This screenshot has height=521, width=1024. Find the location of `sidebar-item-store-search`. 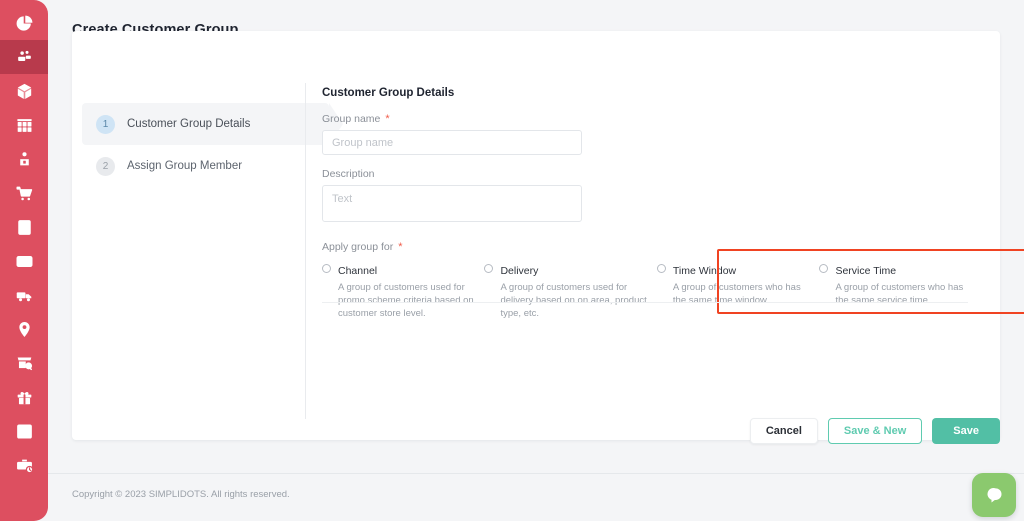

sidebar-item-store-search is located at coordinates (24, 363).